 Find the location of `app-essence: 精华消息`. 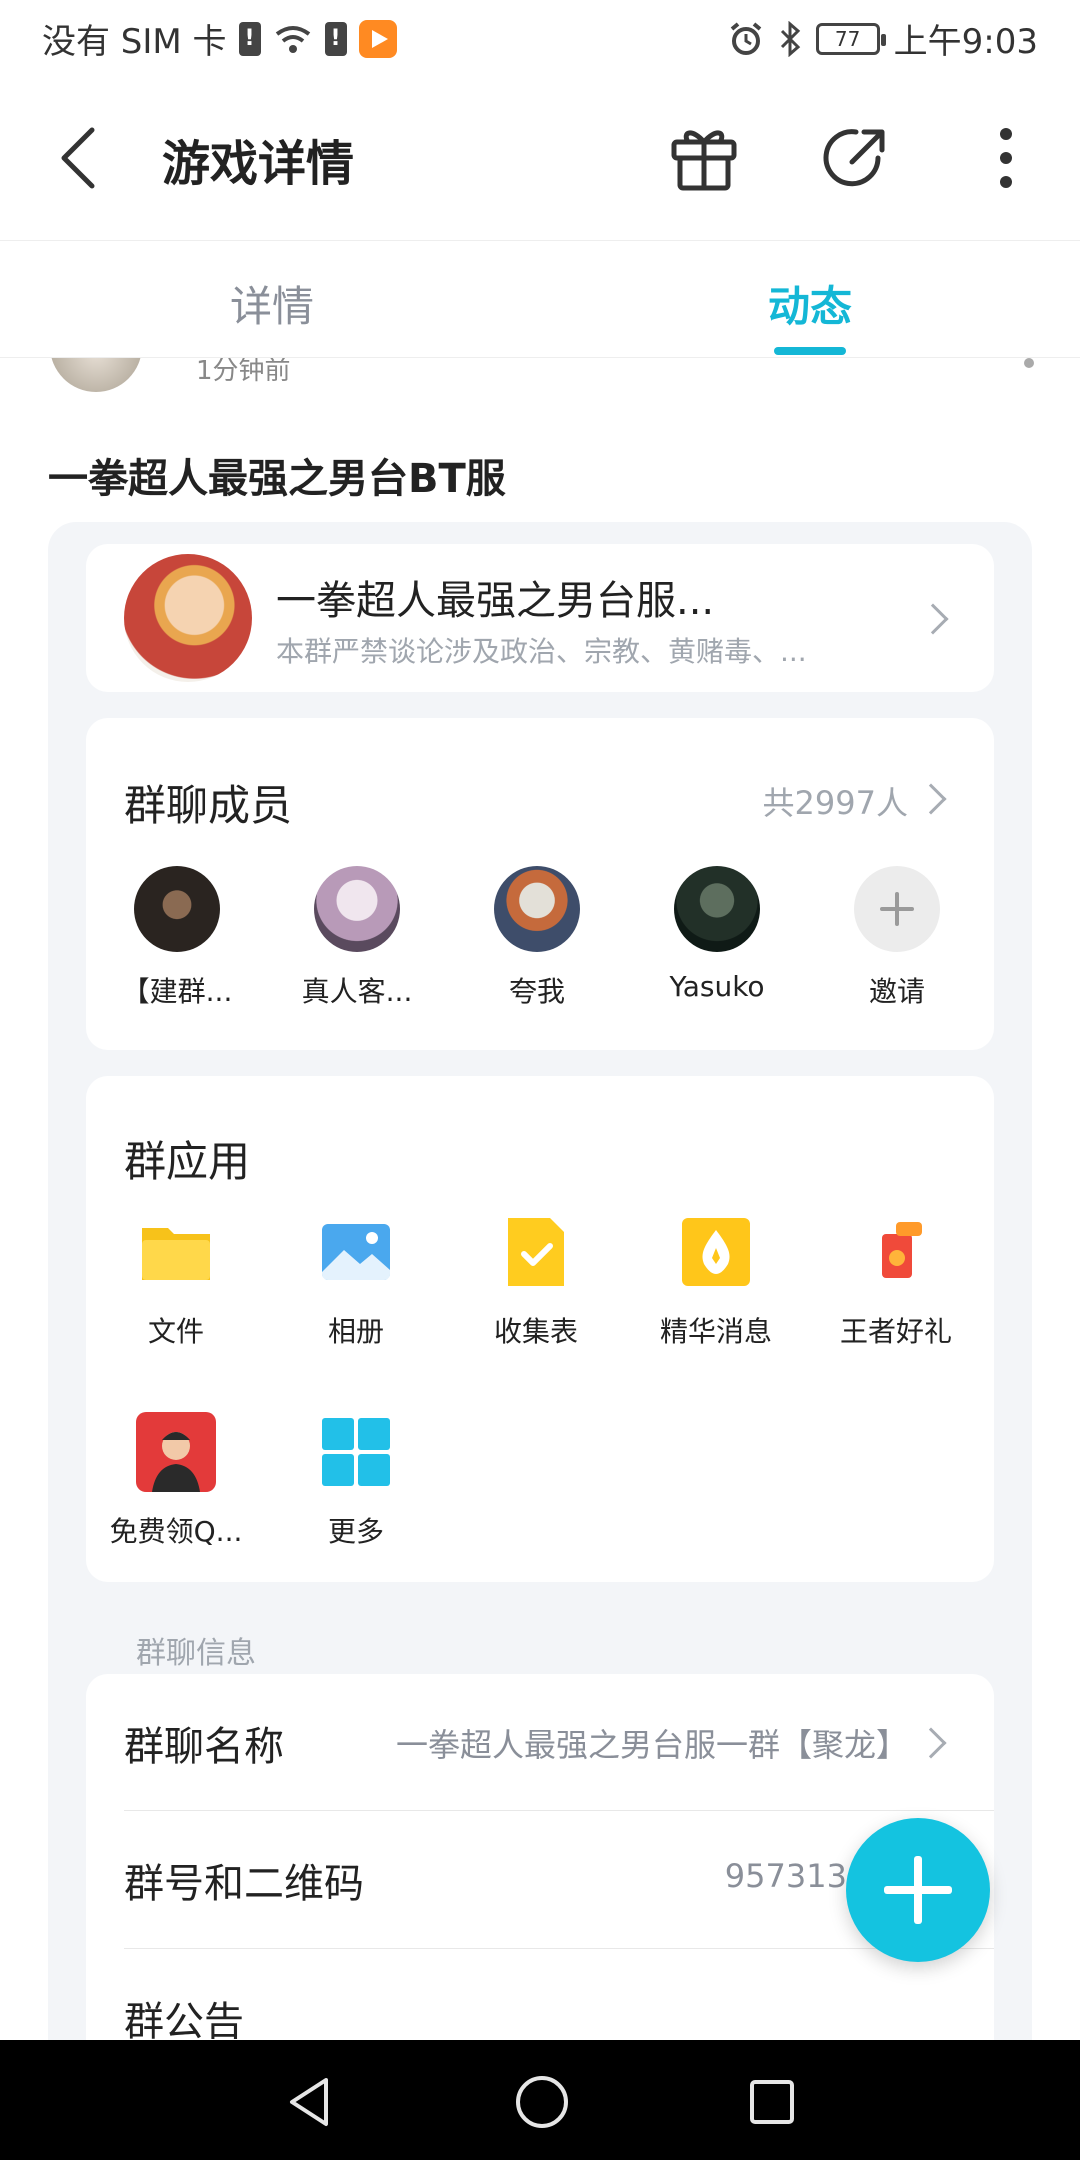

app-essence: 精华消息 is located at coordinates (716, 1281).